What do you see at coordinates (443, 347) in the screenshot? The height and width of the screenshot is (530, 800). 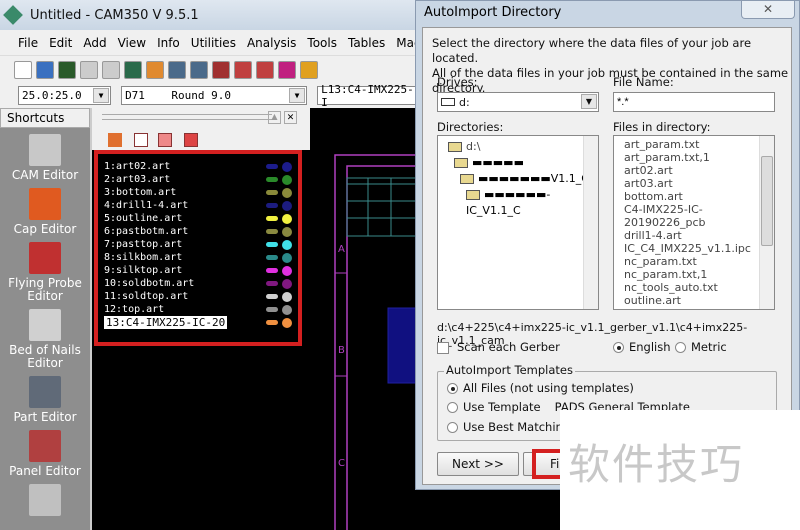 I see `checkbox-icon` at bounding box center [443, 347].